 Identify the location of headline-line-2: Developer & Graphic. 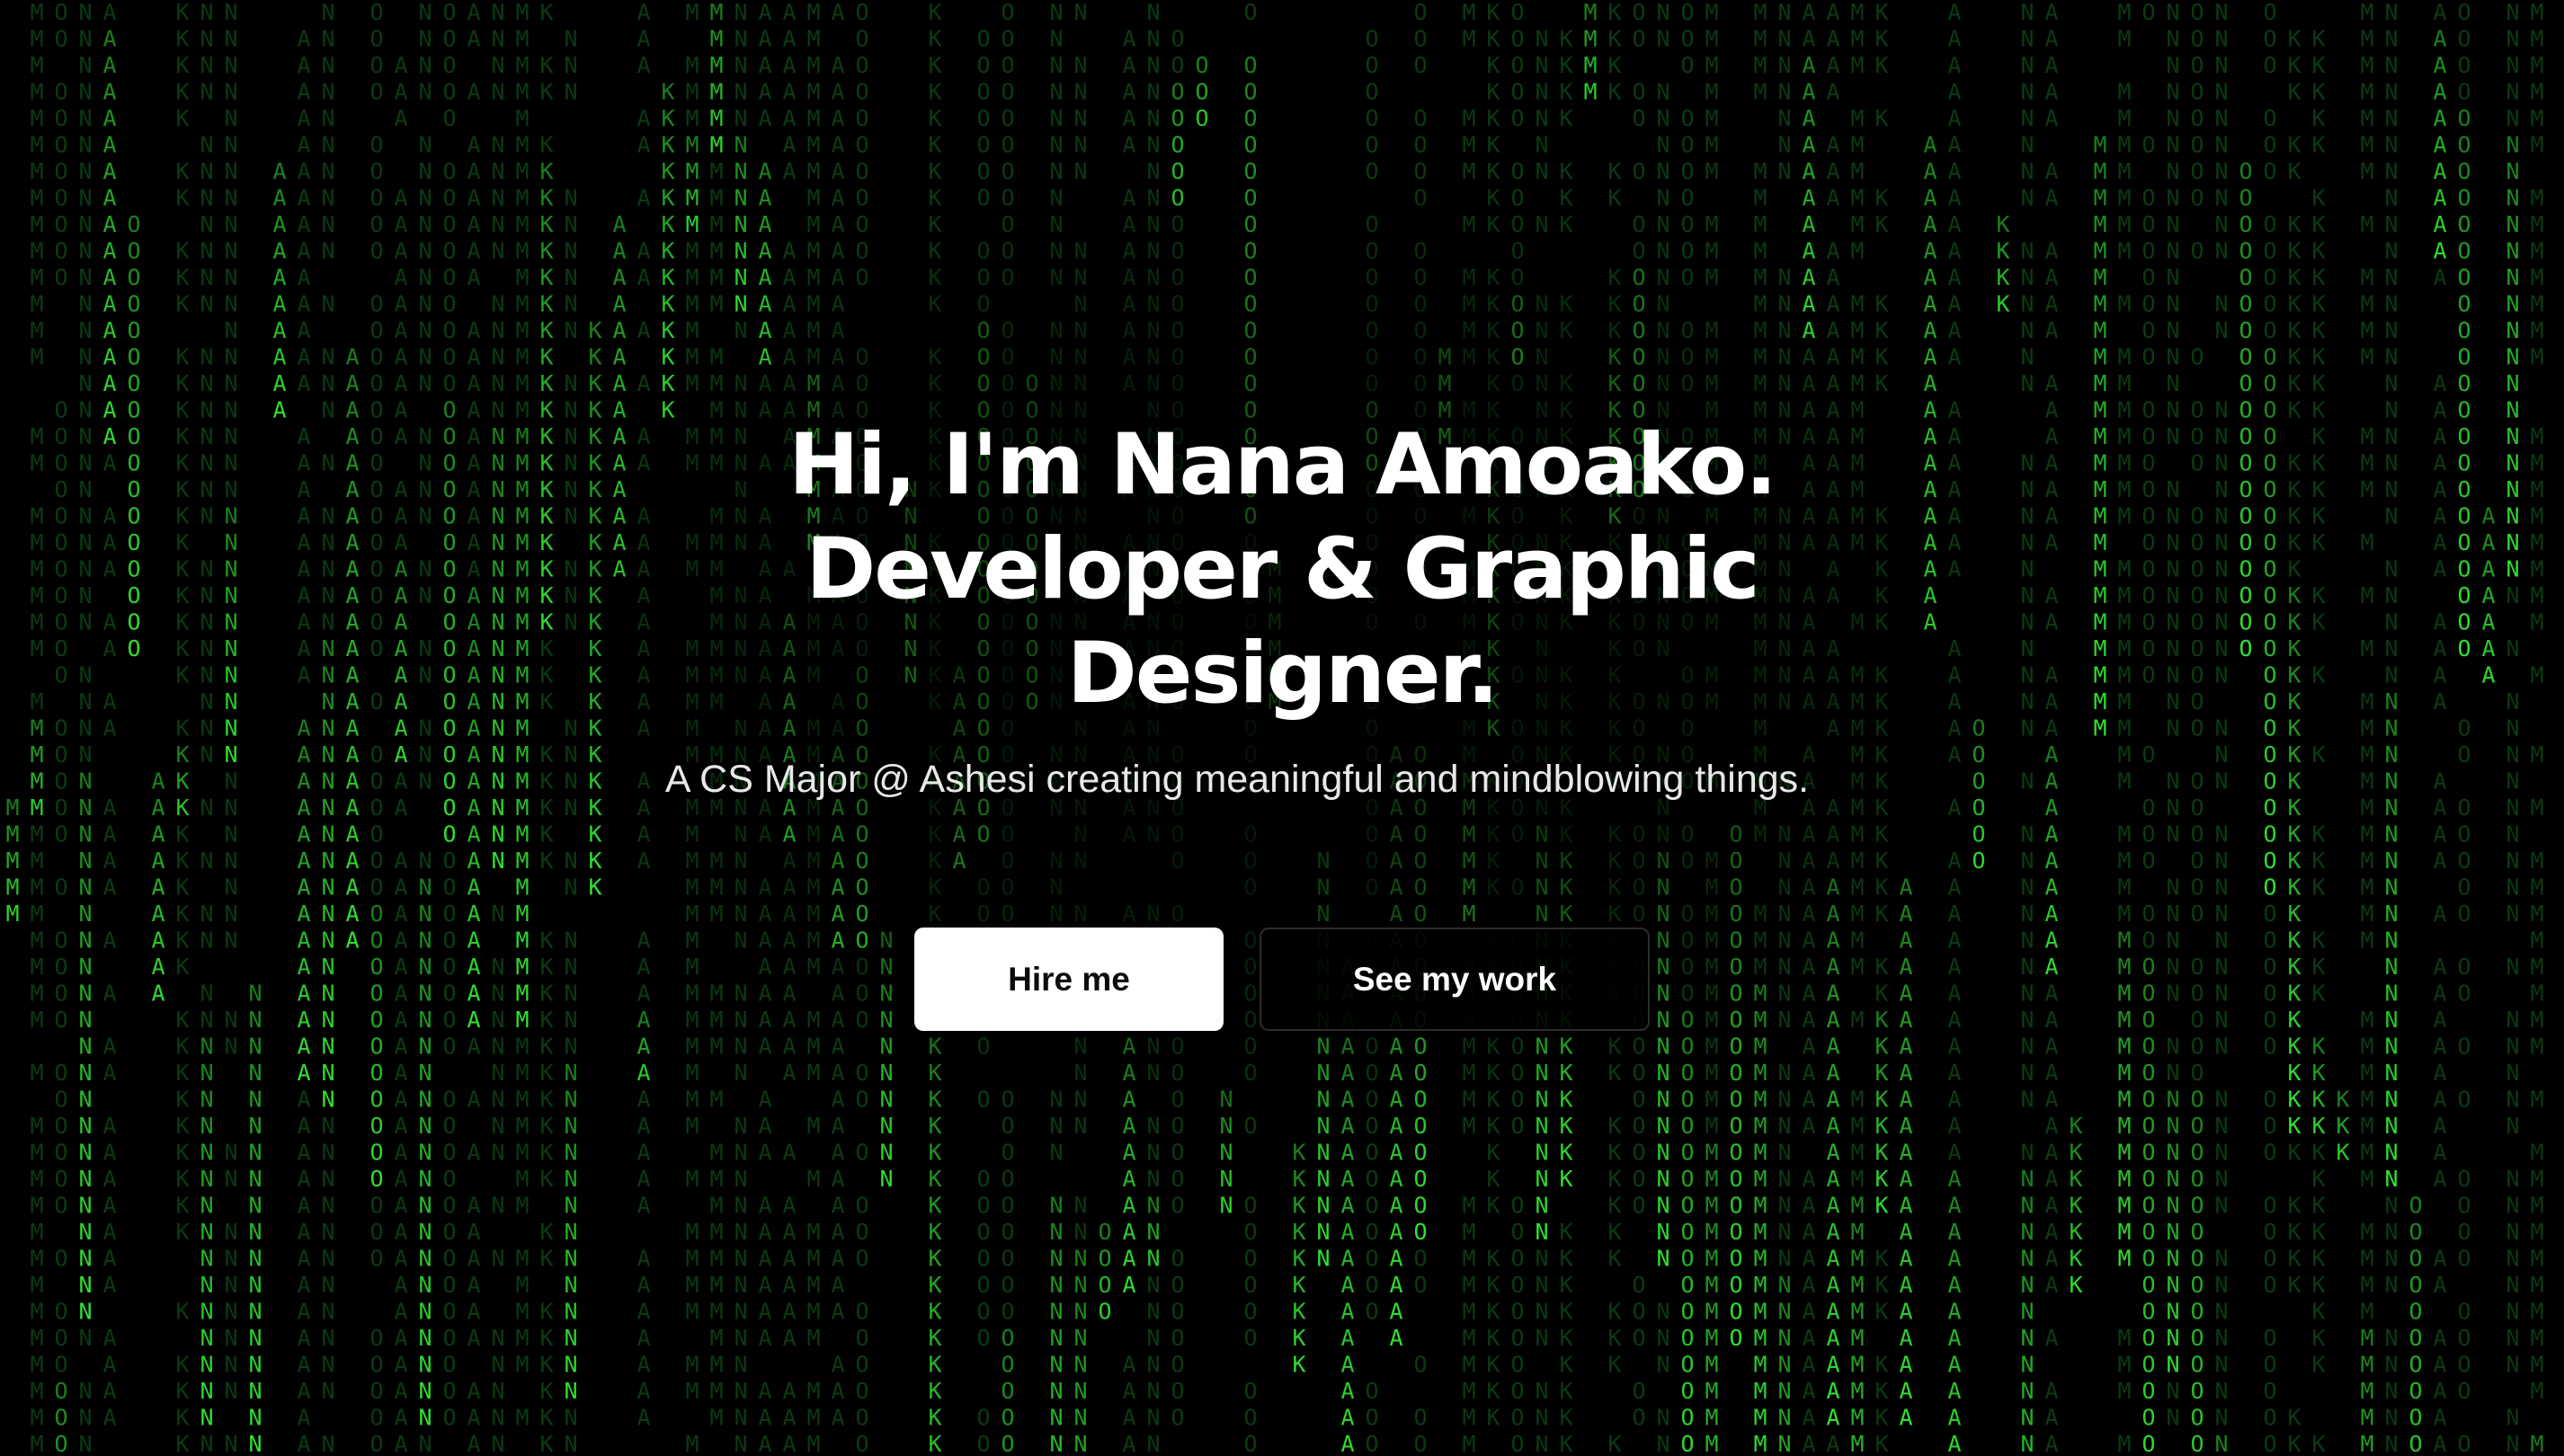
(1283, 569).